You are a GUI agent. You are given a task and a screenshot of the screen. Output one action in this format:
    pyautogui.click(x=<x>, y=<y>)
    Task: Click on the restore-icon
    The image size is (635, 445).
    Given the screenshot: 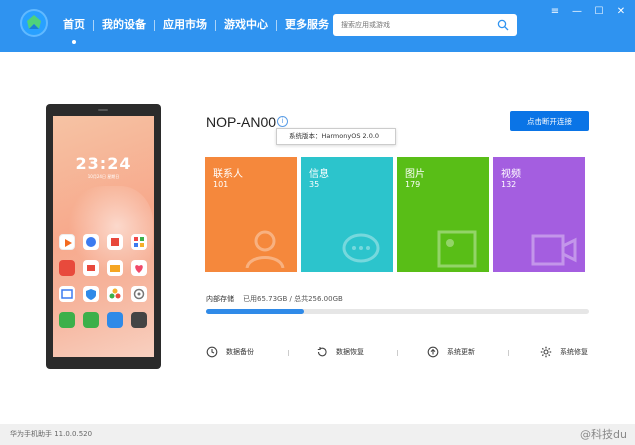 What is the action you would take?
    pyautogui.click(x=322, y=352)
    